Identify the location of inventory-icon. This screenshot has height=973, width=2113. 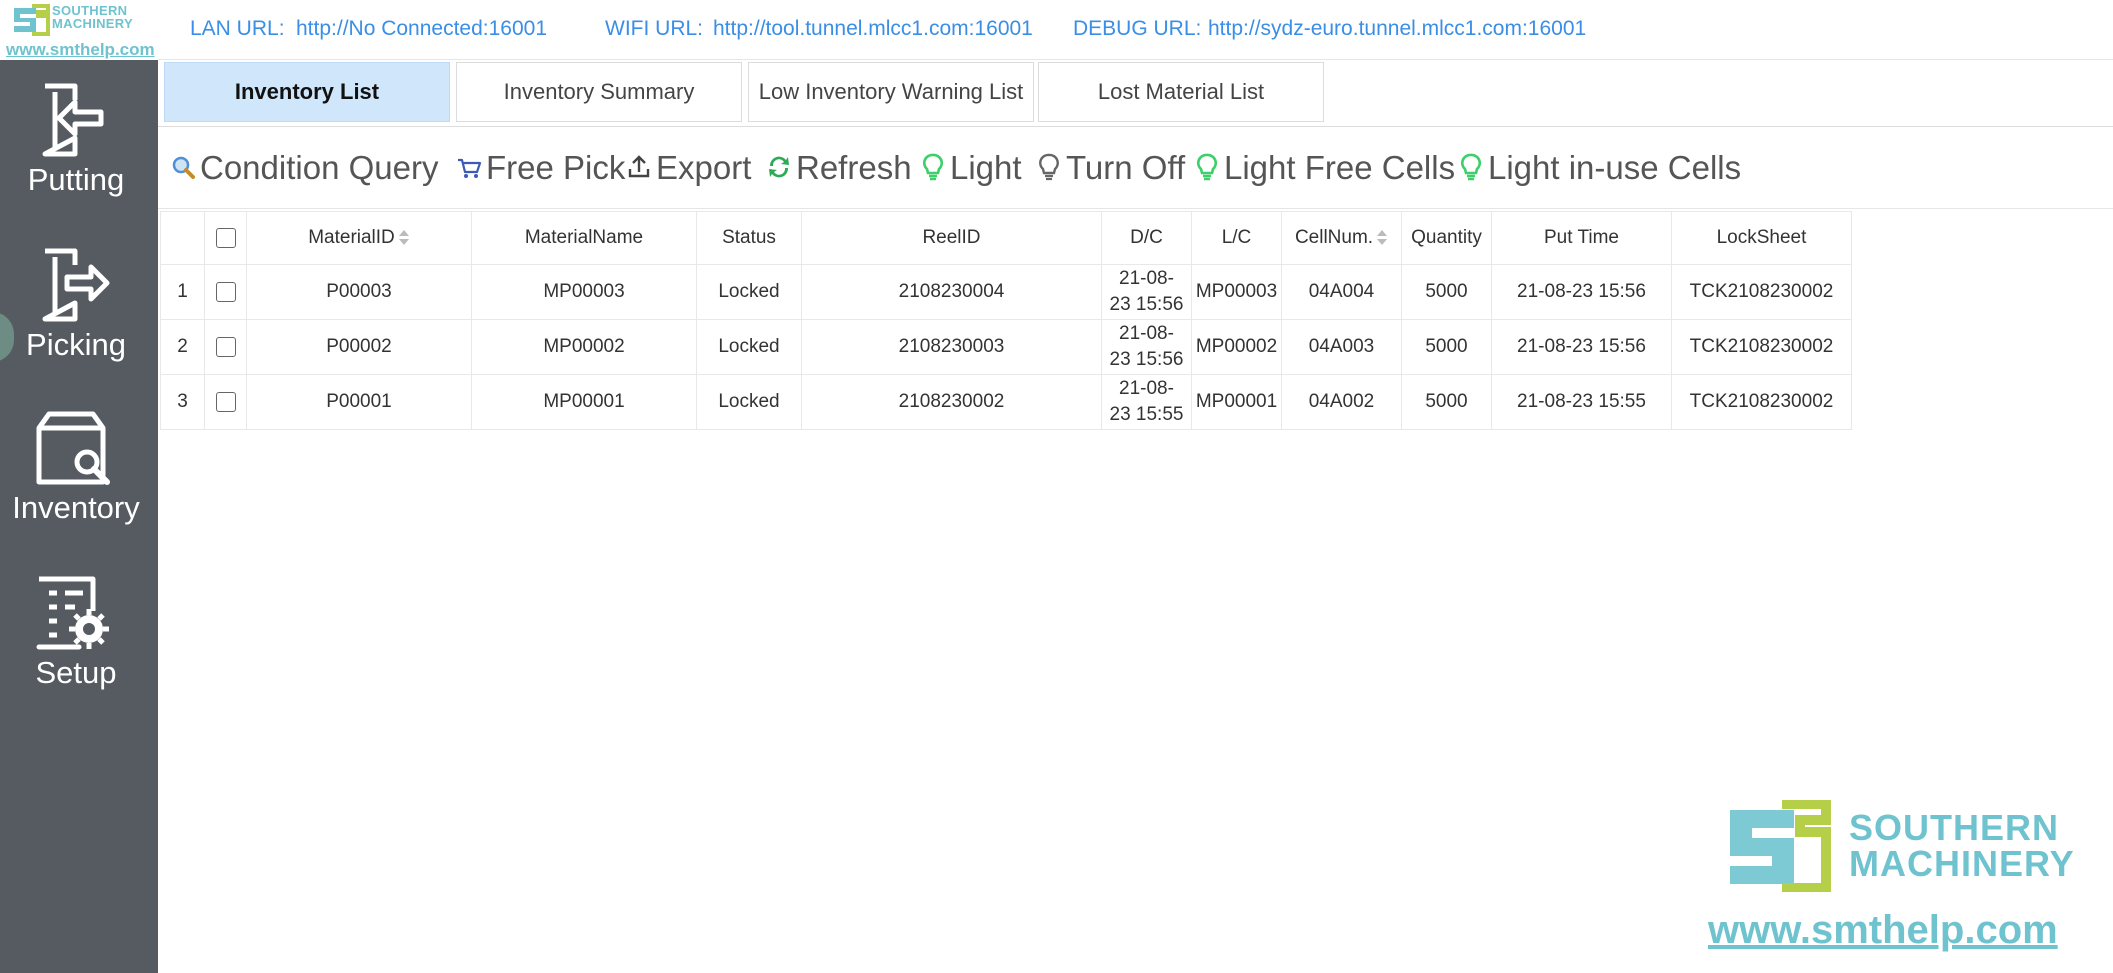
(73, 448).